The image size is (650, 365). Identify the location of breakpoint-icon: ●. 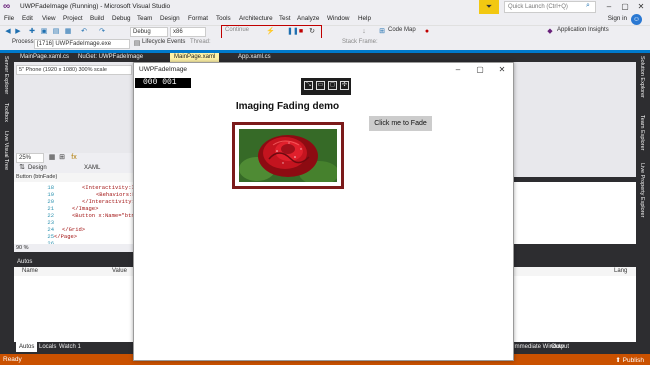
(427, 32).